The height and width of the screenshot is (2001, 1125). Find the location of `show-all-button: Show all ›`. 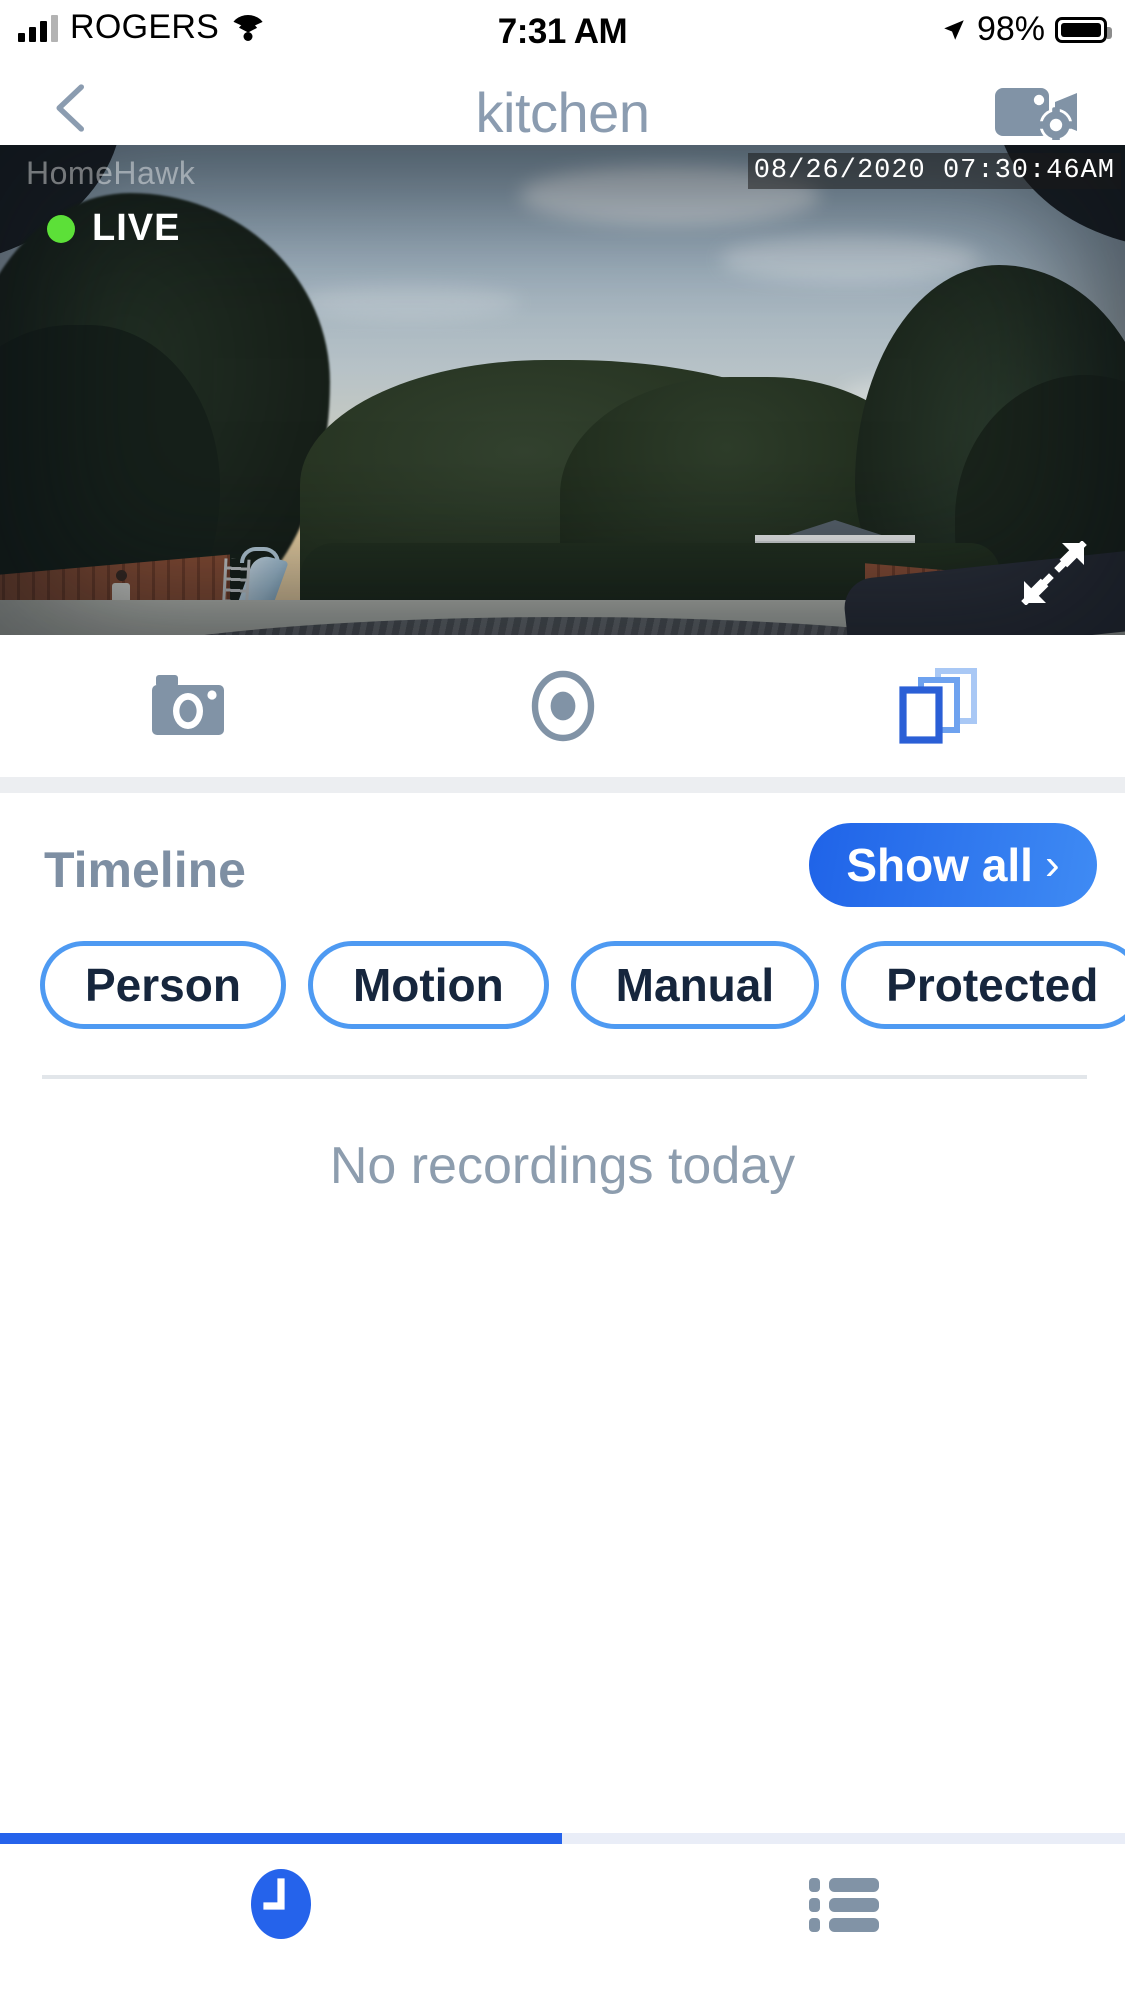

show-all-button: Show all › is located at coordinates (953, 865).